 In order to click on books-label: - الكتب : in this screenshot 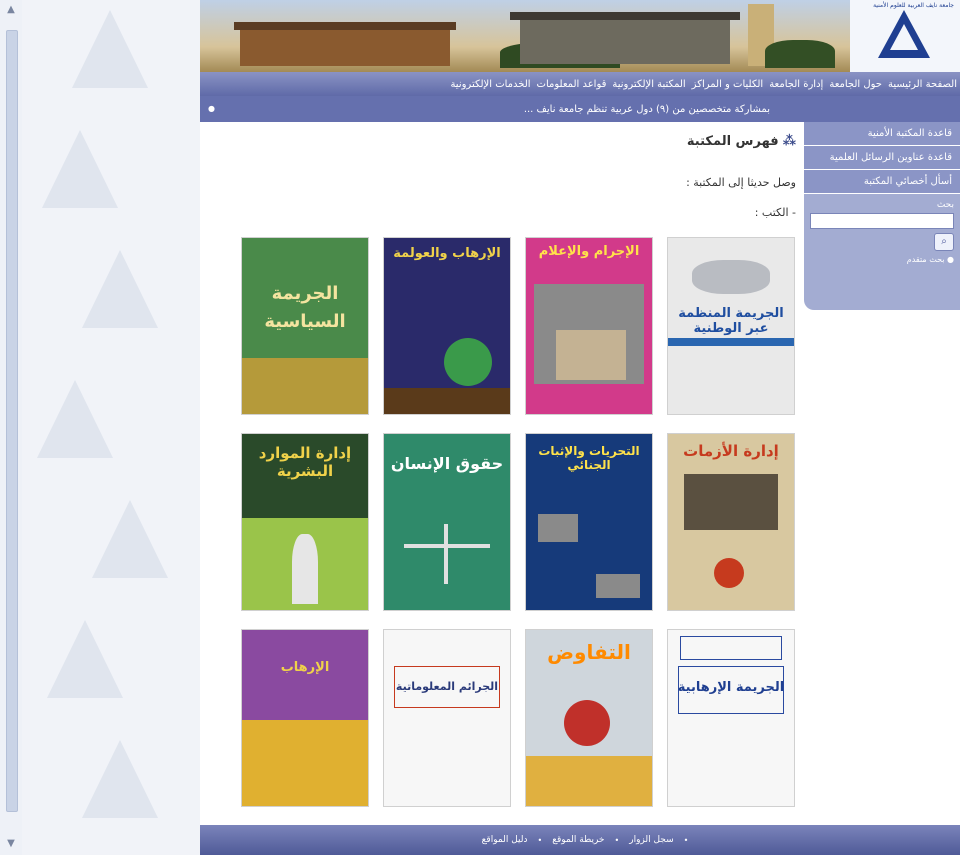, I will do `click(775, 212)`.